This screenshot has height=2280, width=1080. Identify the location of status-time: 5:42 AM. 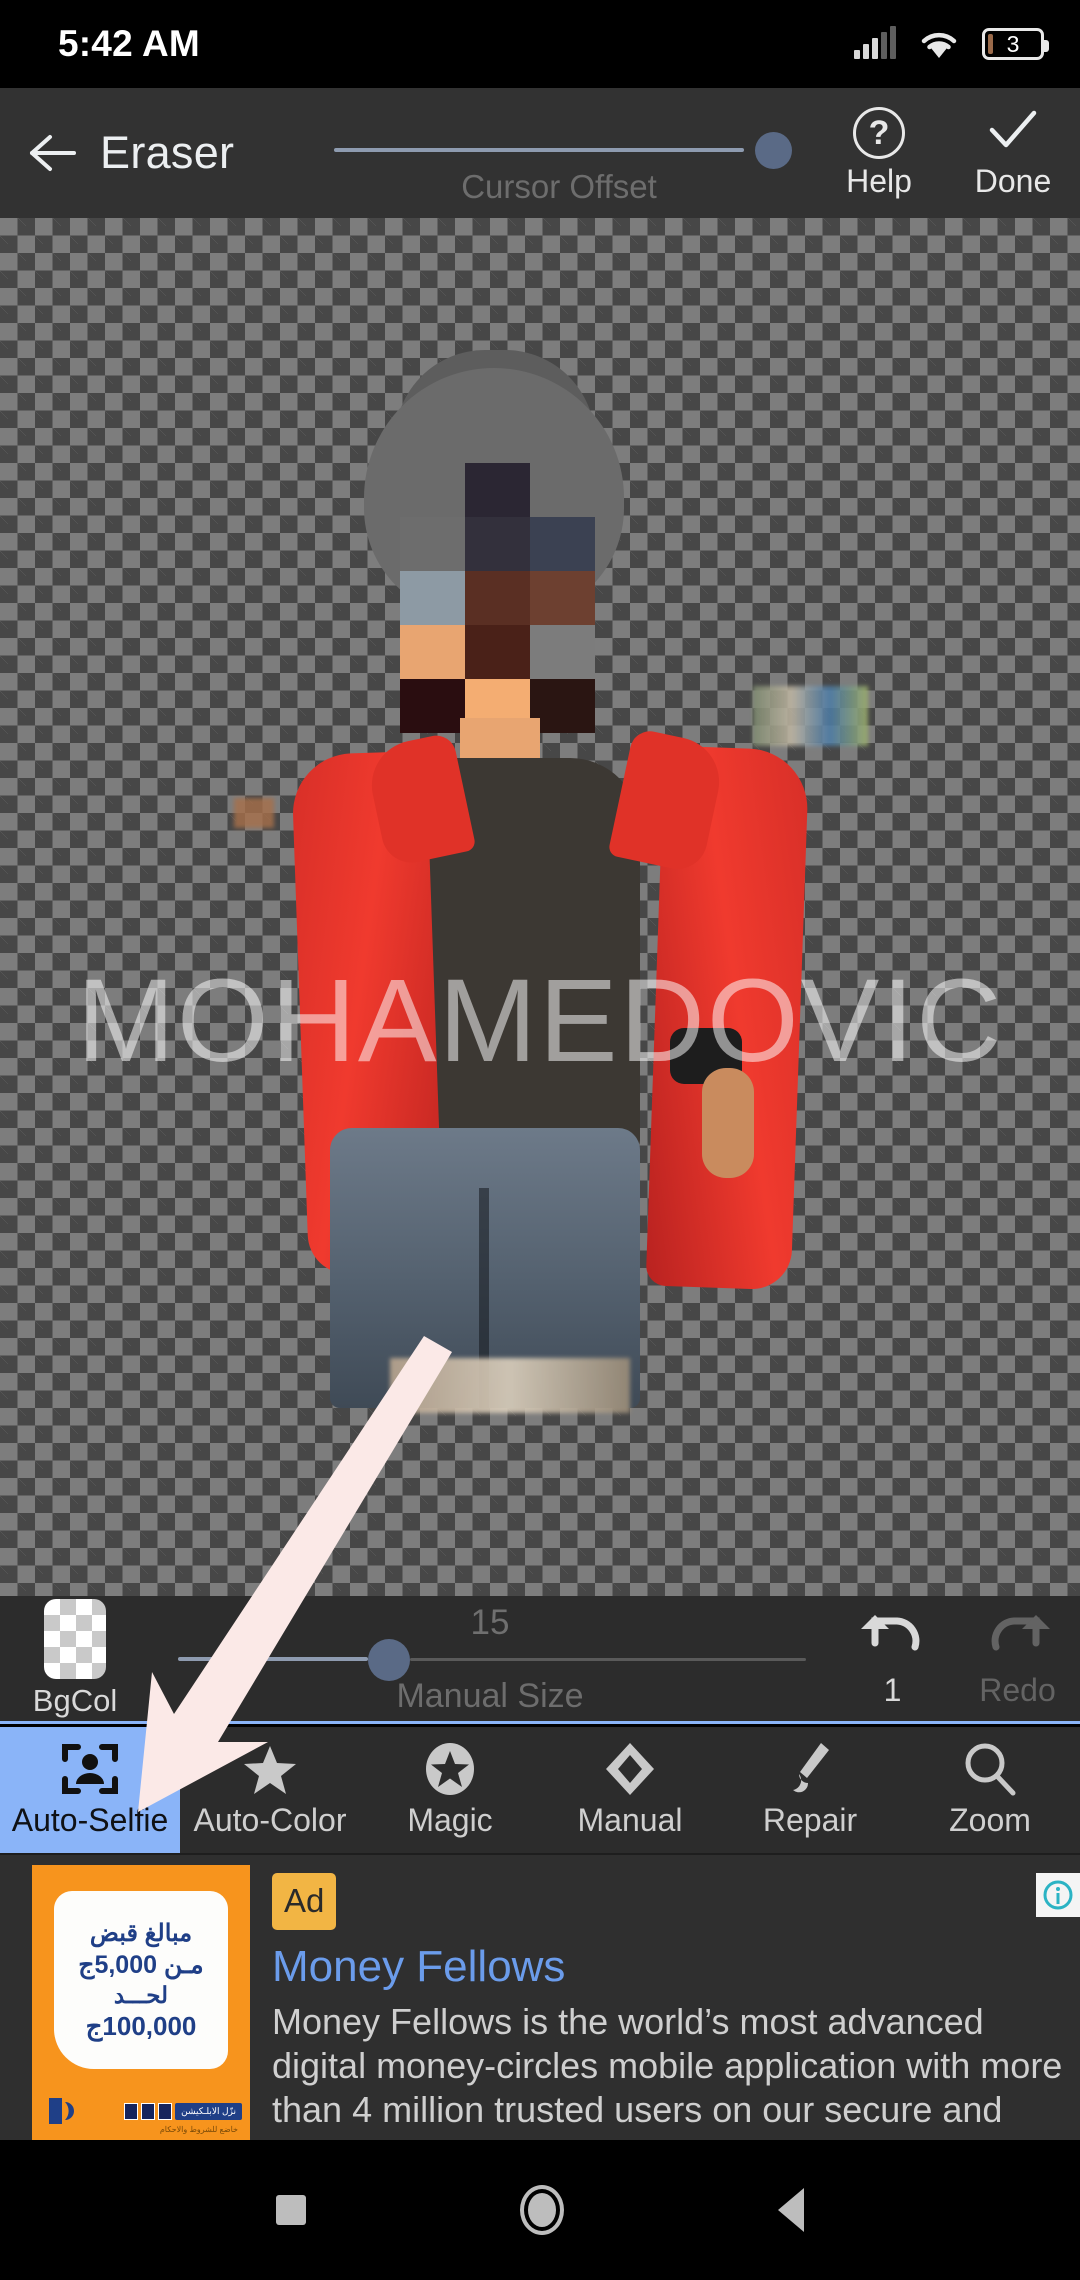
(129, 43).